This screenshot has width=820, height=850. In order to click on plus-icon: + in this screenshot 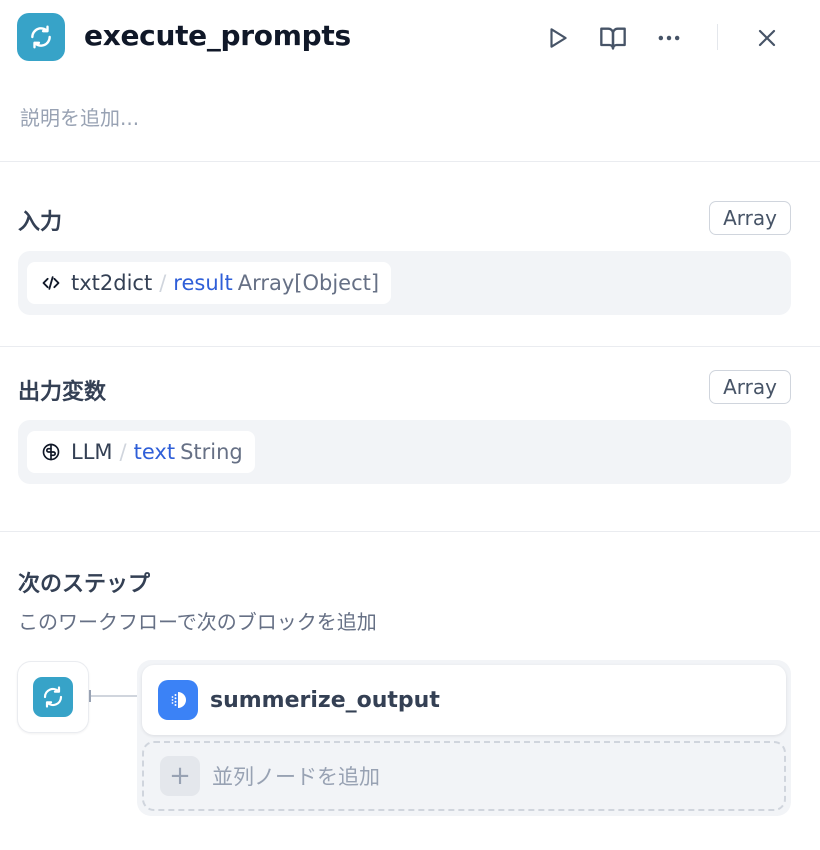, I will do `click(180, 776)`.